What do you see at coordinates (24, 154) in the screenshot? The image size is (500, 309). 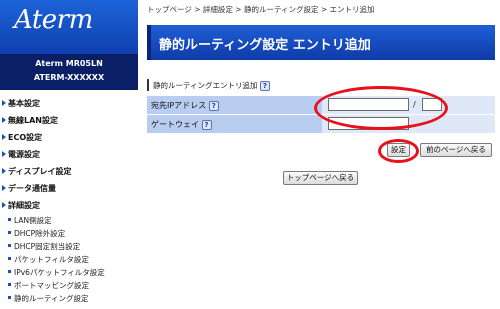 I see `sidebar-item-label: 電源設定` at bounding box center [24, 154].